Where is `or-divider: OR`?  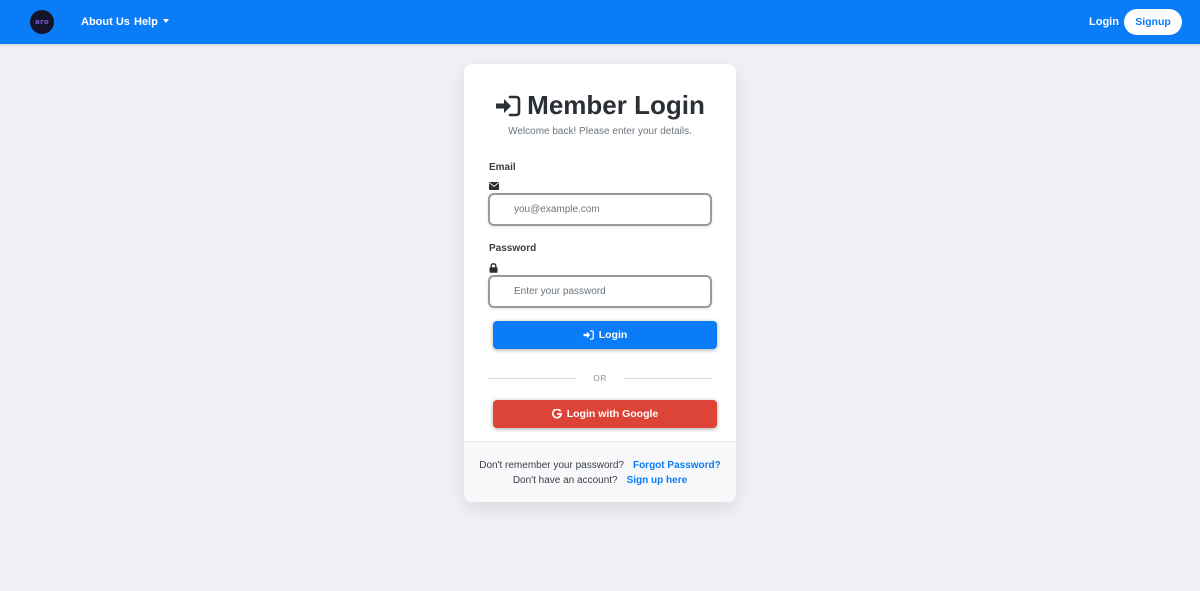 or-divider: OR is located at coordinates (600, 378).